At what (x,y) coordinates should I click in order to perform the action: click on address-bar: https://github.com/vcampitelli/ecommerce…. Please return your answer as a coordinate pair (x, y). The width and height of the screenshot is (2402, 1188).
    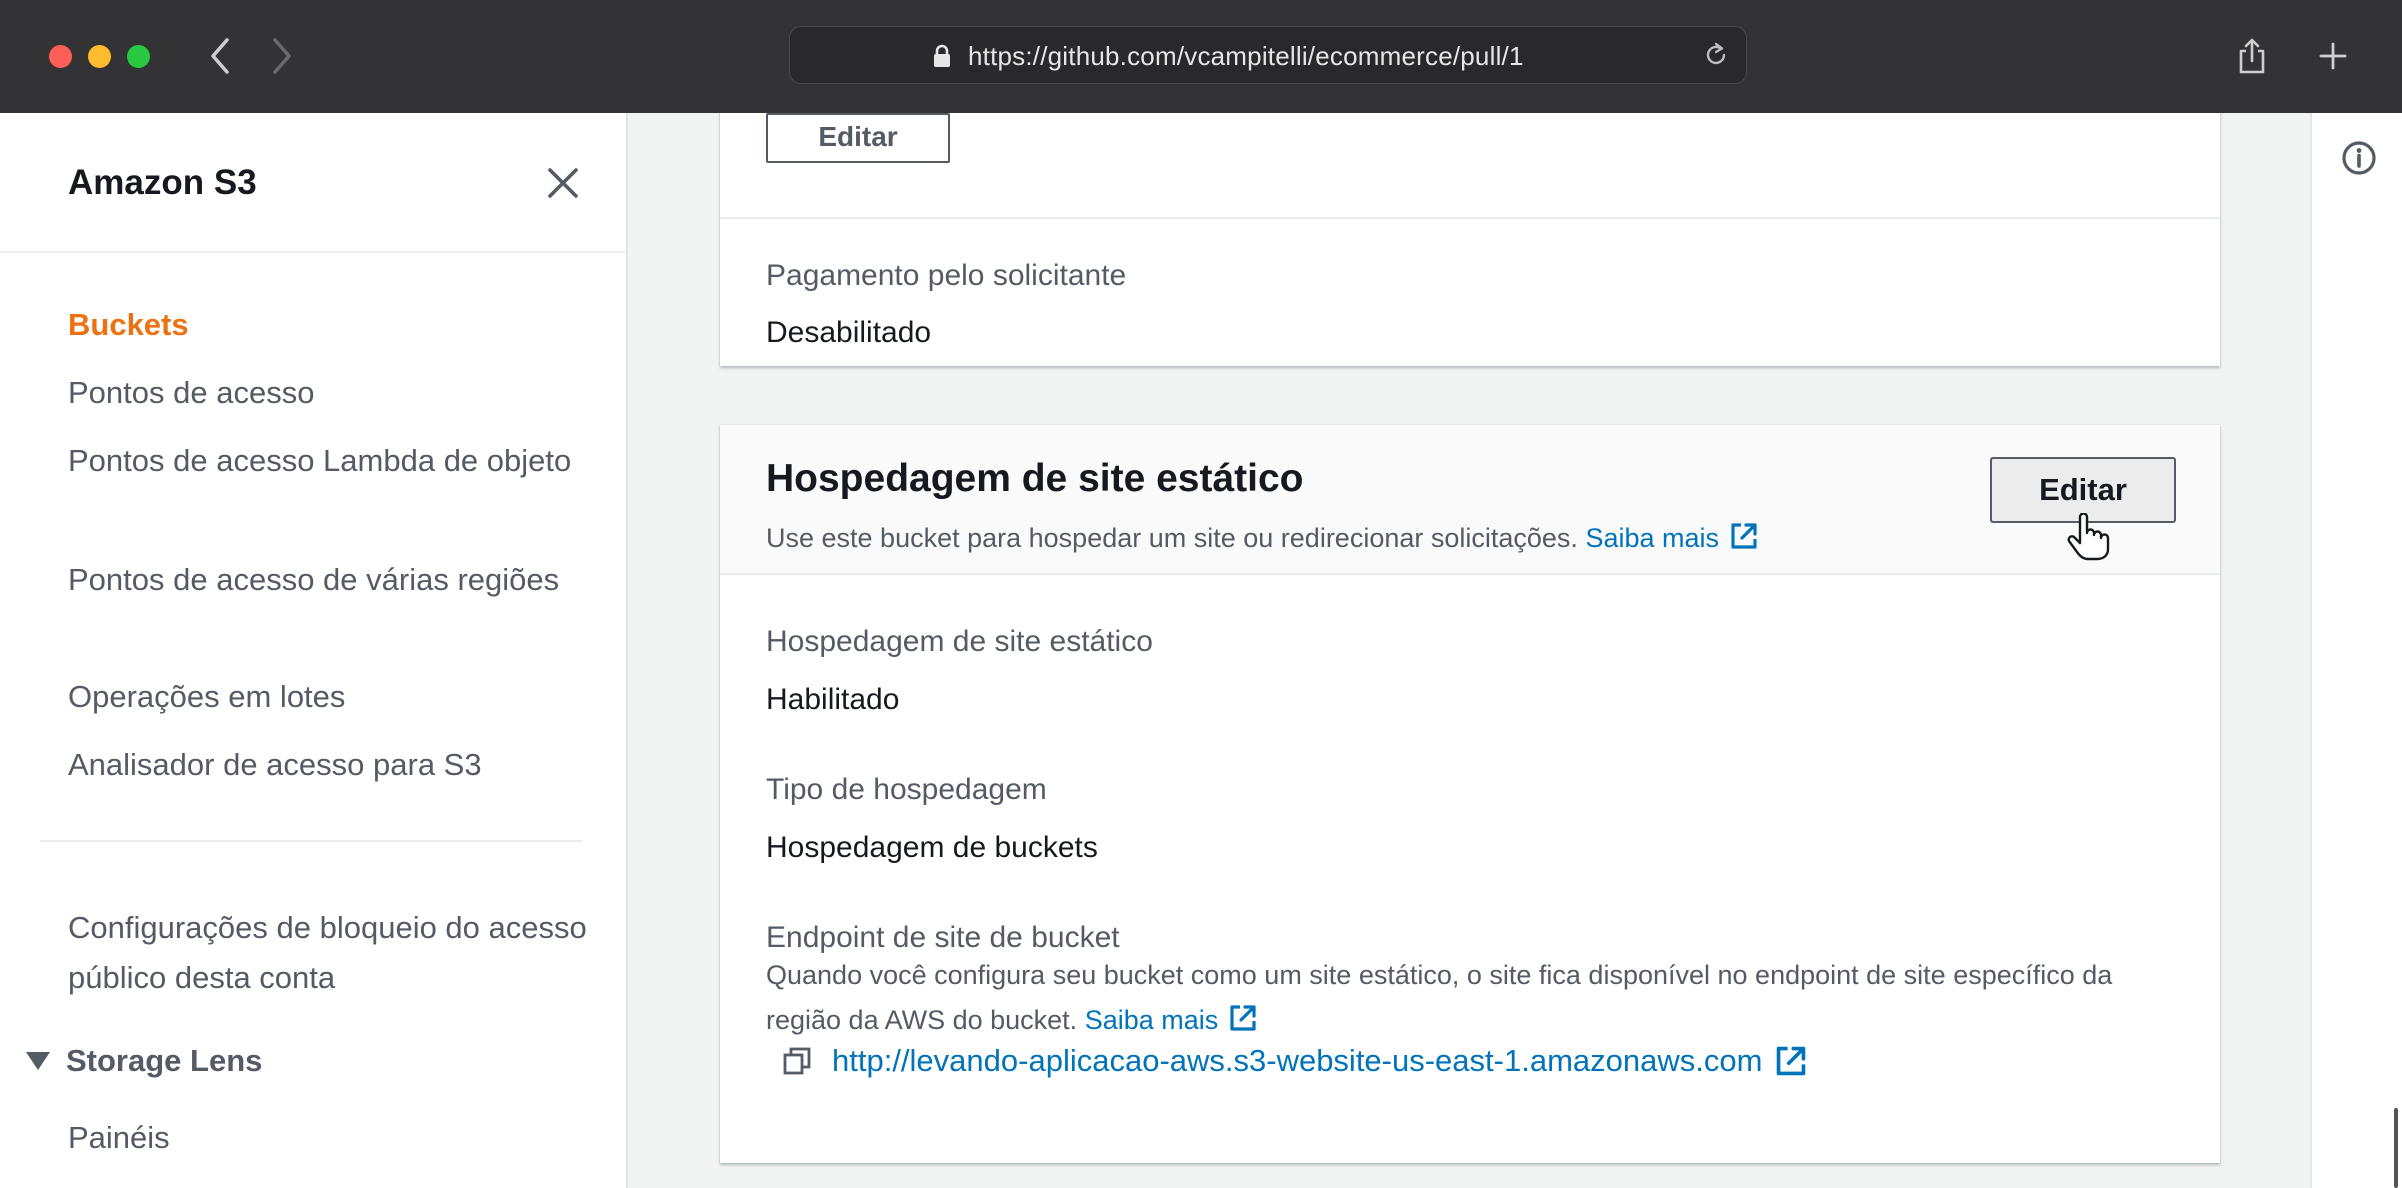
    Looking at the image, I should click on (1268, 55).